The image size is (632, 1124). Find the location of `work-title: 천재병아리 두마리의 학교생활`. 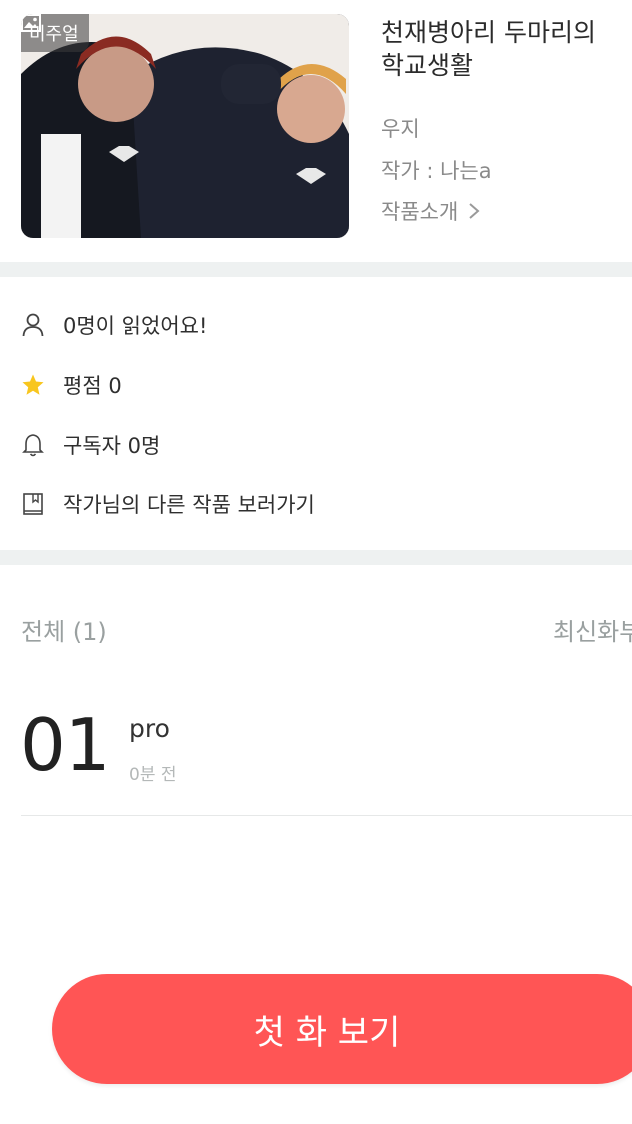

work-title: 천재병아리 두마리의 학교생활 is located at coordinates (488, 49).